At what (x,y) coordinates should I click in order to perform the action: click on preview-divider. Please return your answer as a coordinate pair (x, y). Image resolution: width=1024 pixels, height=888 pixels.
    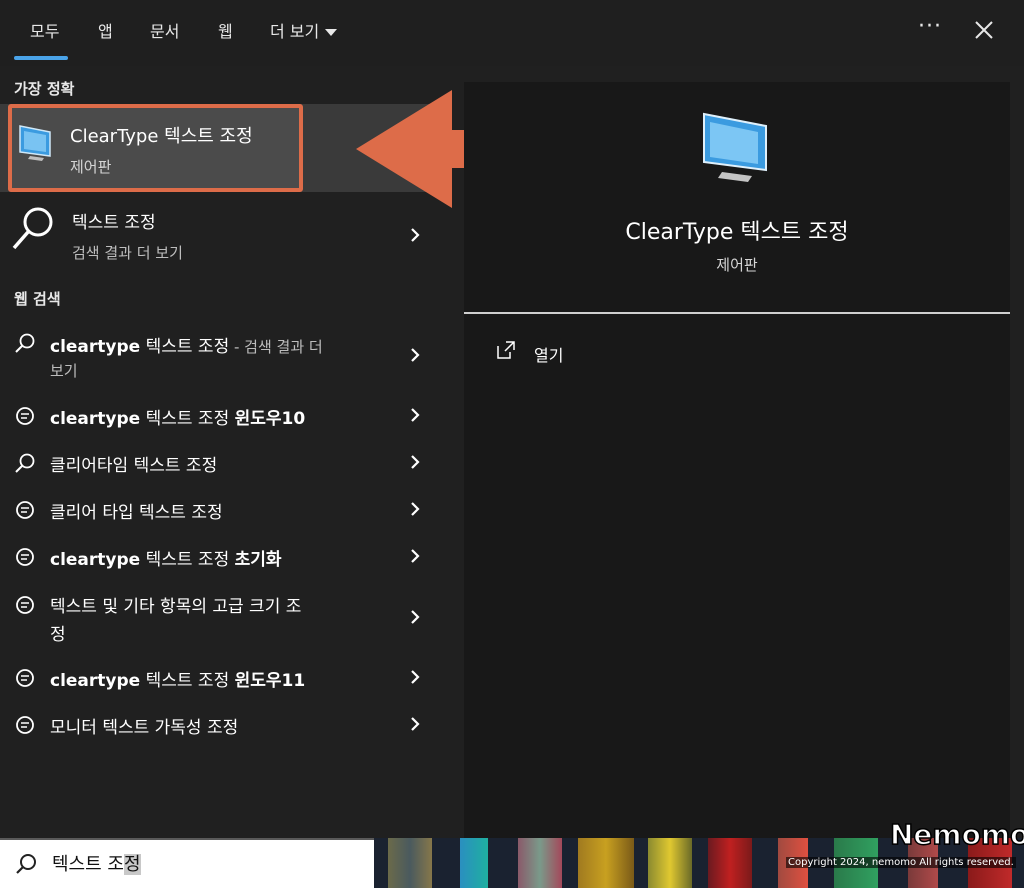
    Looking at the image, I should click on (737, 313).